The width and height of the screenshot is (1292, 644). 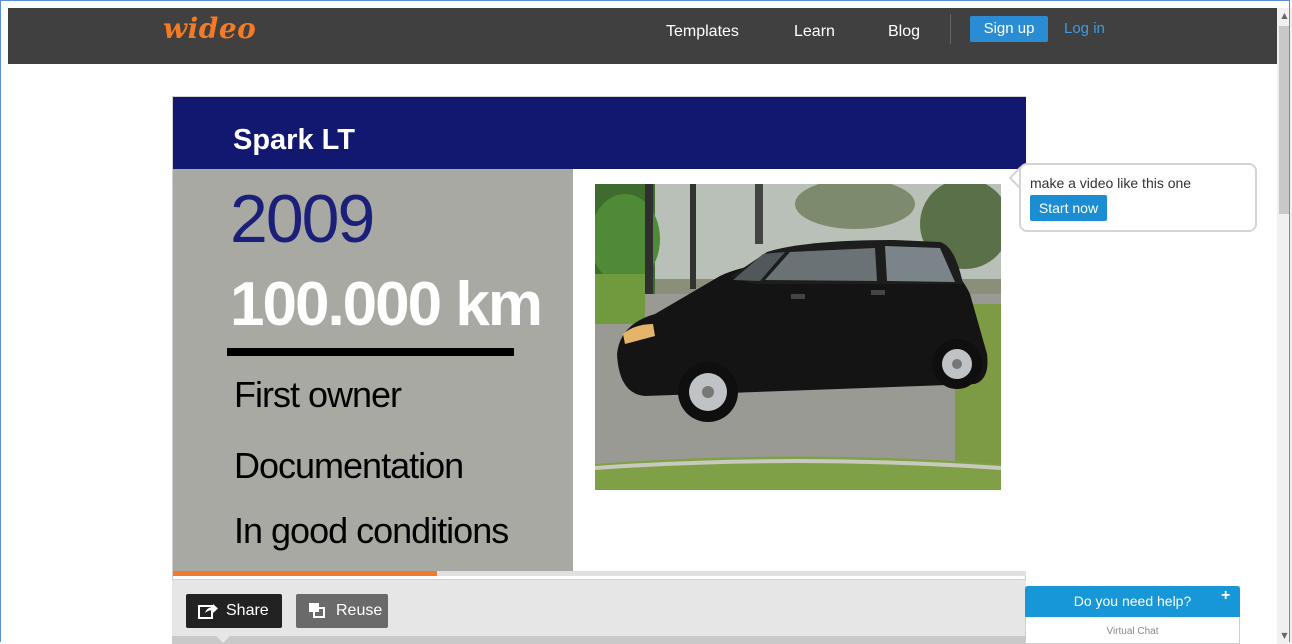 What do you see at coordinates (814, 32) in the screenshot?
I see `nav-learn: Learn` at bounding box center [814, 32].